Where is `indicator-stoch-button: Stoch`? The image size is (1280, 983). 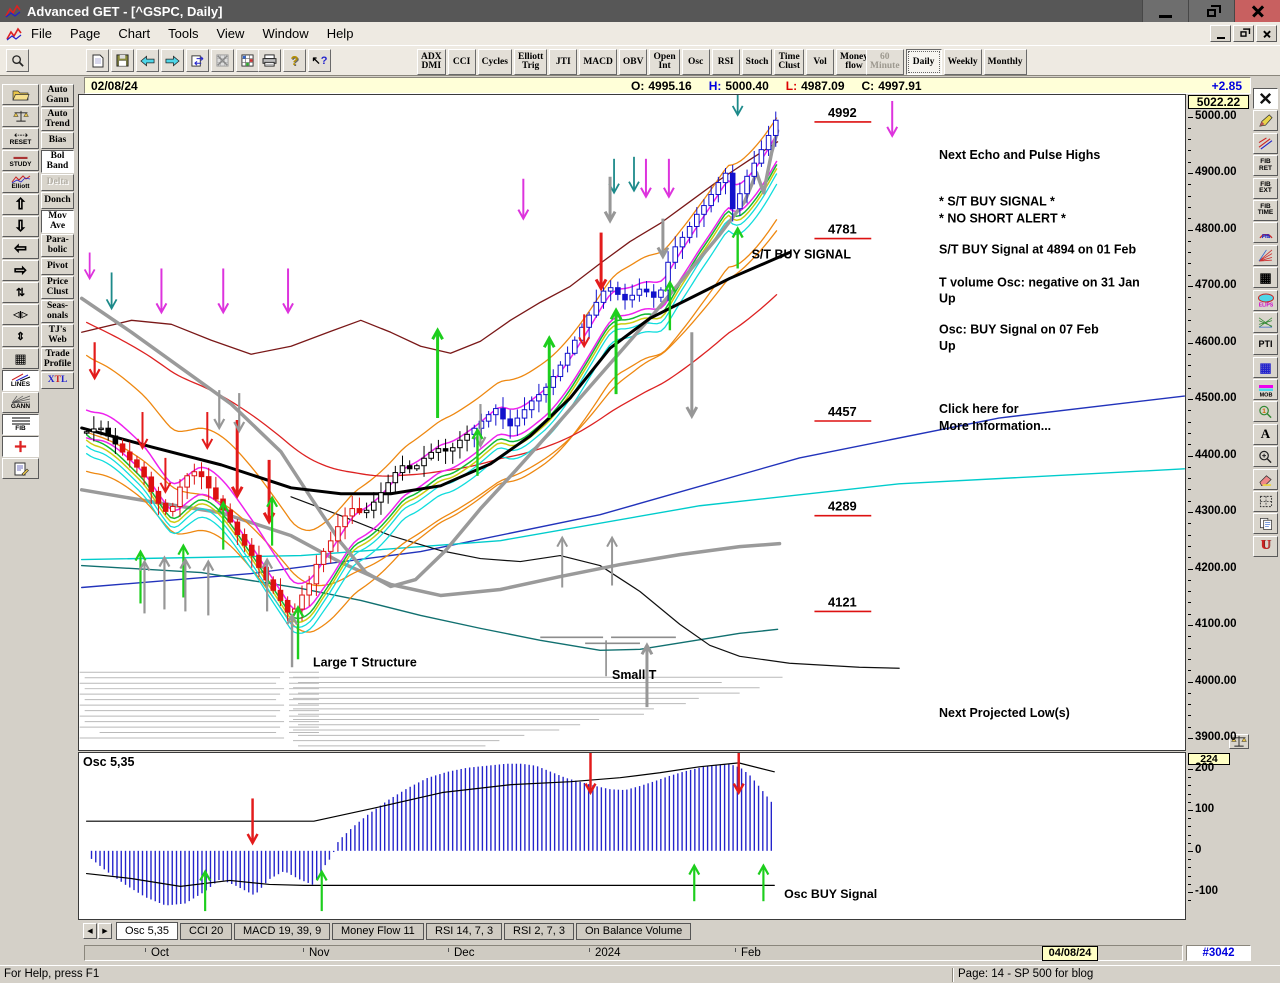 indicator-stoch-button: Stoch is located at coordinates (757, 62).